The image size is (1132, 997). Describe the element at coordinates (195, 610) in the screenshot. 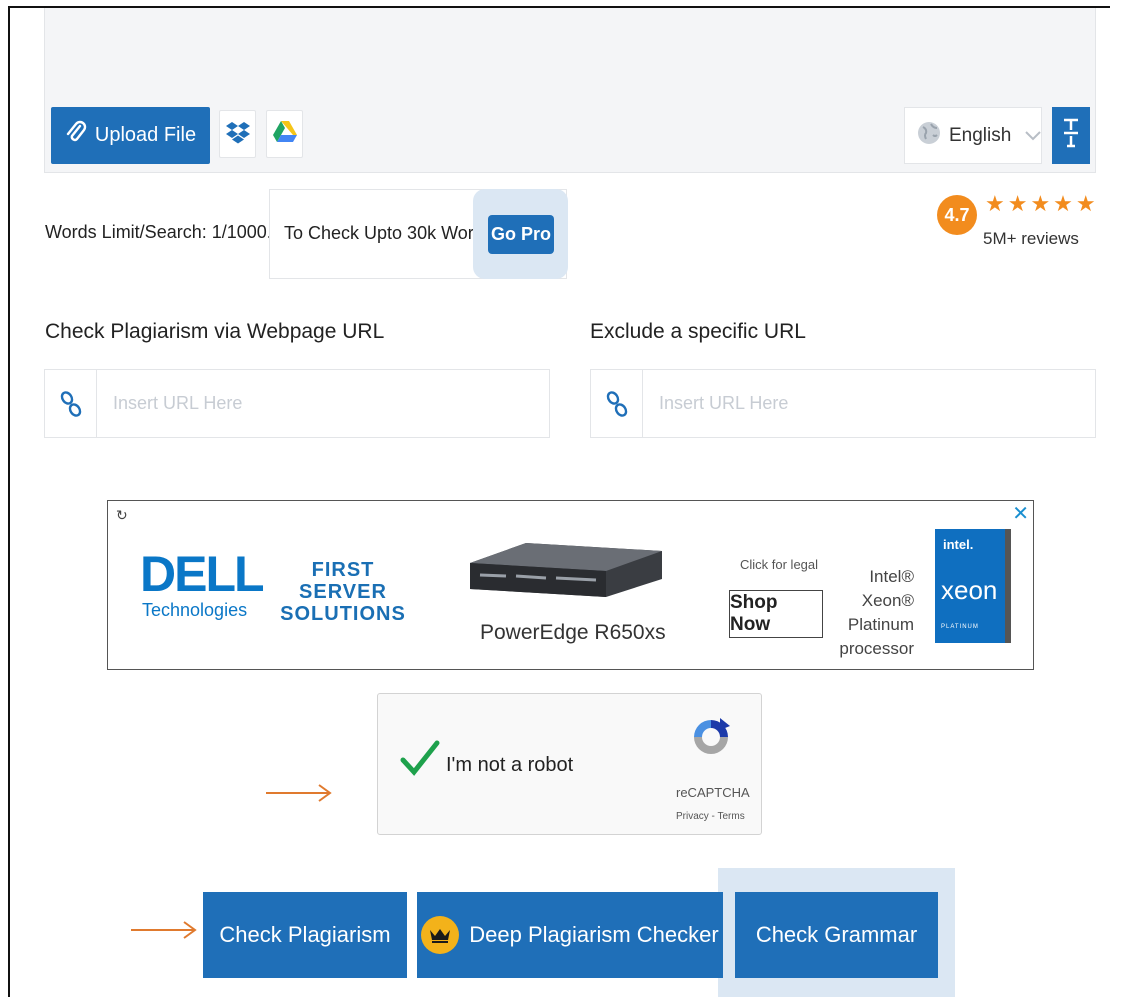

I see `dell-logo-subtitle: Technologies` at that location.